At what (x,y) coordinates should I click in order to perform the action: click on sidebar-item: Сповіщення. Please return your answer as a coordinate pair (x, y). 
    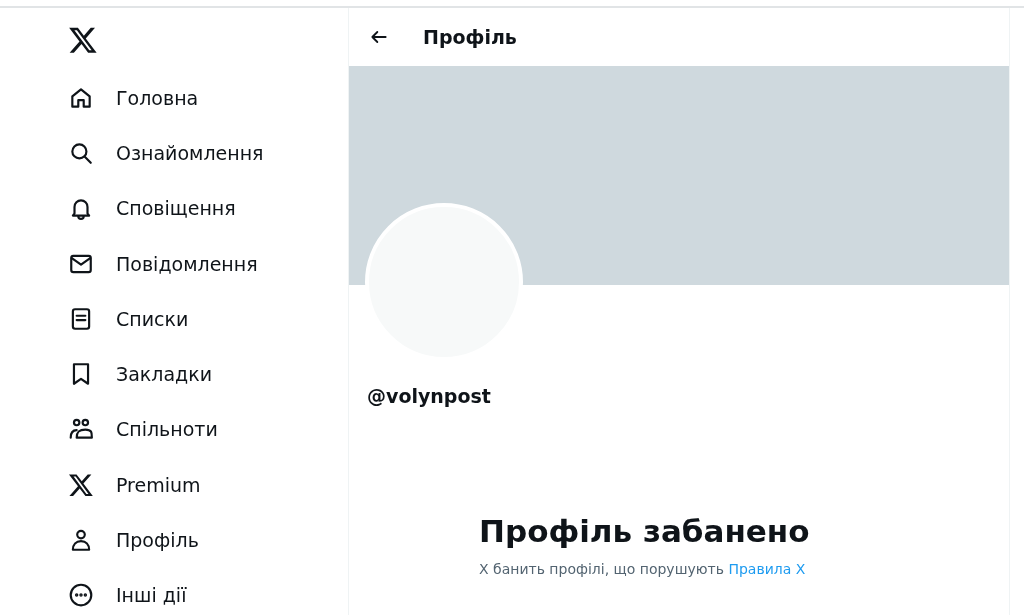
    Looking at the image, I should click on (208, 208).